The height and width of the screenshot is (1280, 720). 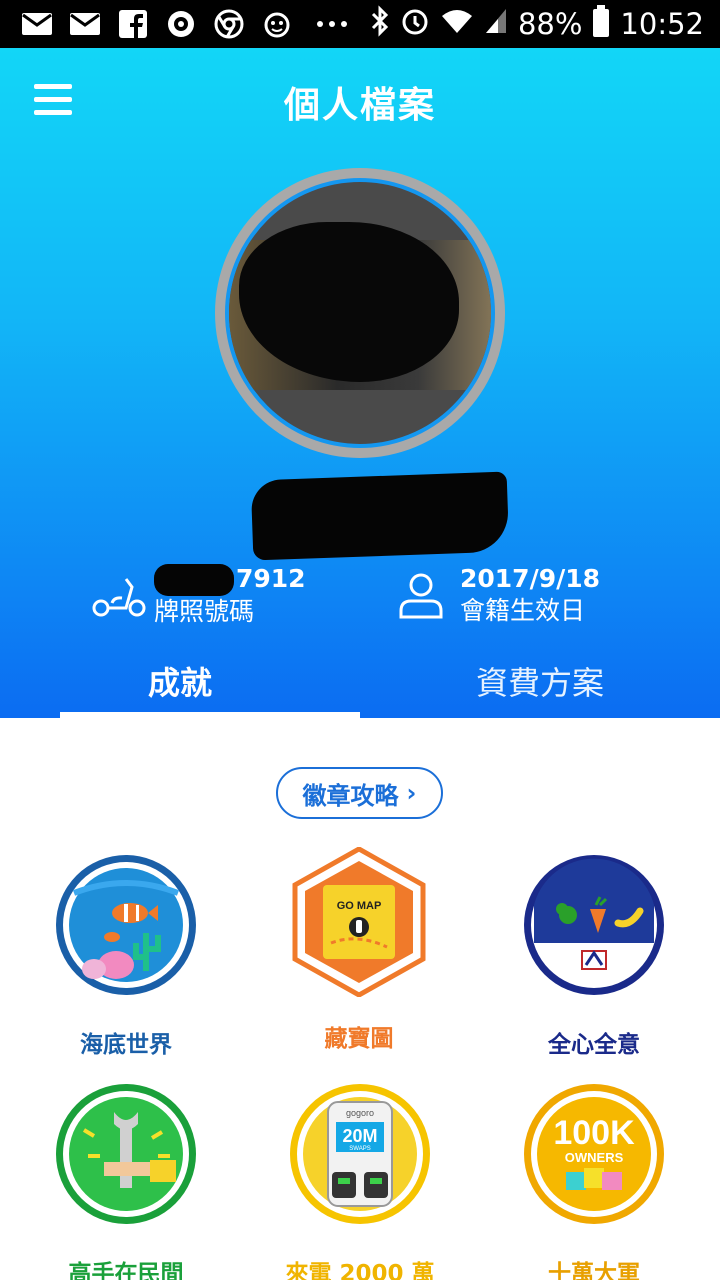 I want to click on badge-label: 藏寶圖, so click(x=359, y=1039).